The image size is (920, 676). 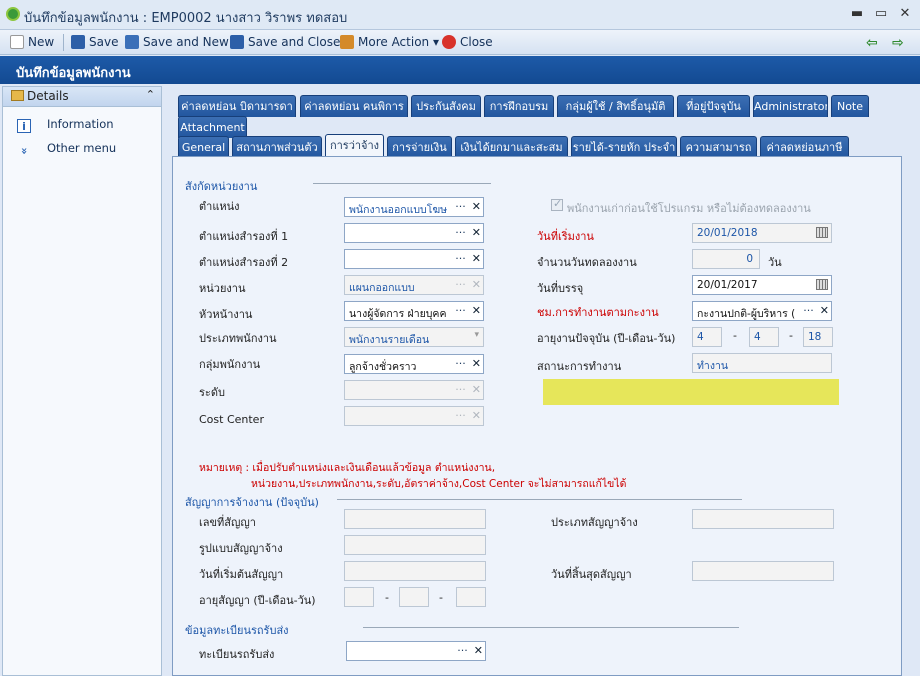 I want to click on close-button: Close, so click(x=467, y=42).